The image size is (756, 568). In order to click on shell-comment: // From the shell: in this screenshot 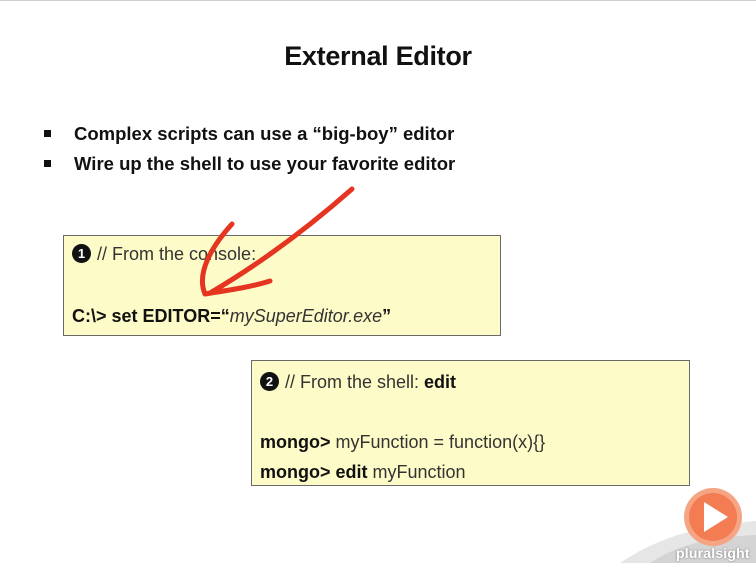, I will do `click(355, 382)`.